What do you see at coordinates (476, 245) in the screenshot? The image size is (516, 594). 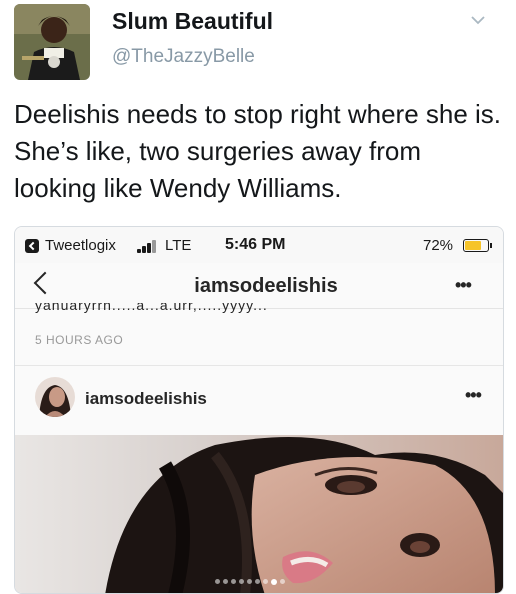 I see `battery-icon` at bounding box center [476, 245].